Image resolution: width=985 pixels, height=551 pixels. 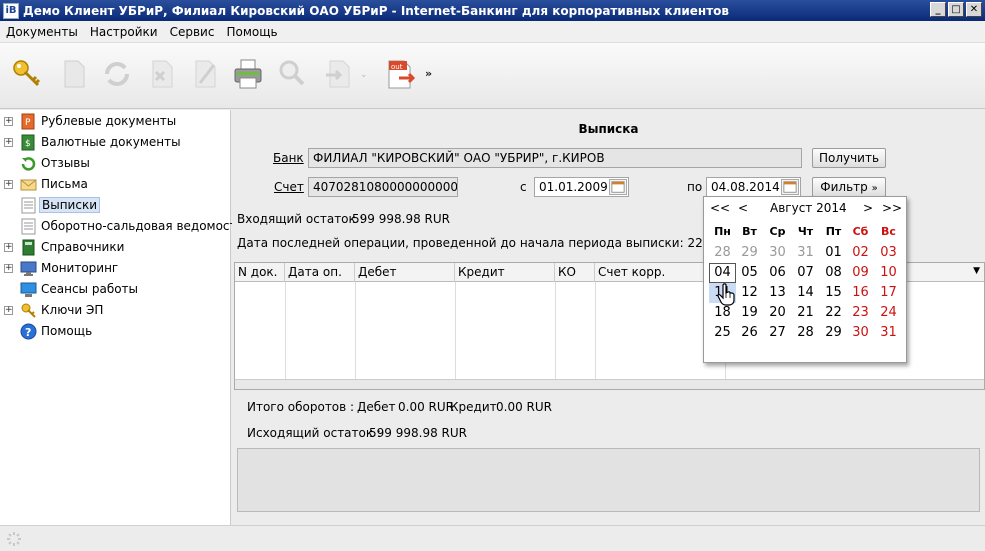 What do you see at coordinates (833, 273) in the screenshot?
I see `calendar-day: 08` at bounding box center [833, 273].